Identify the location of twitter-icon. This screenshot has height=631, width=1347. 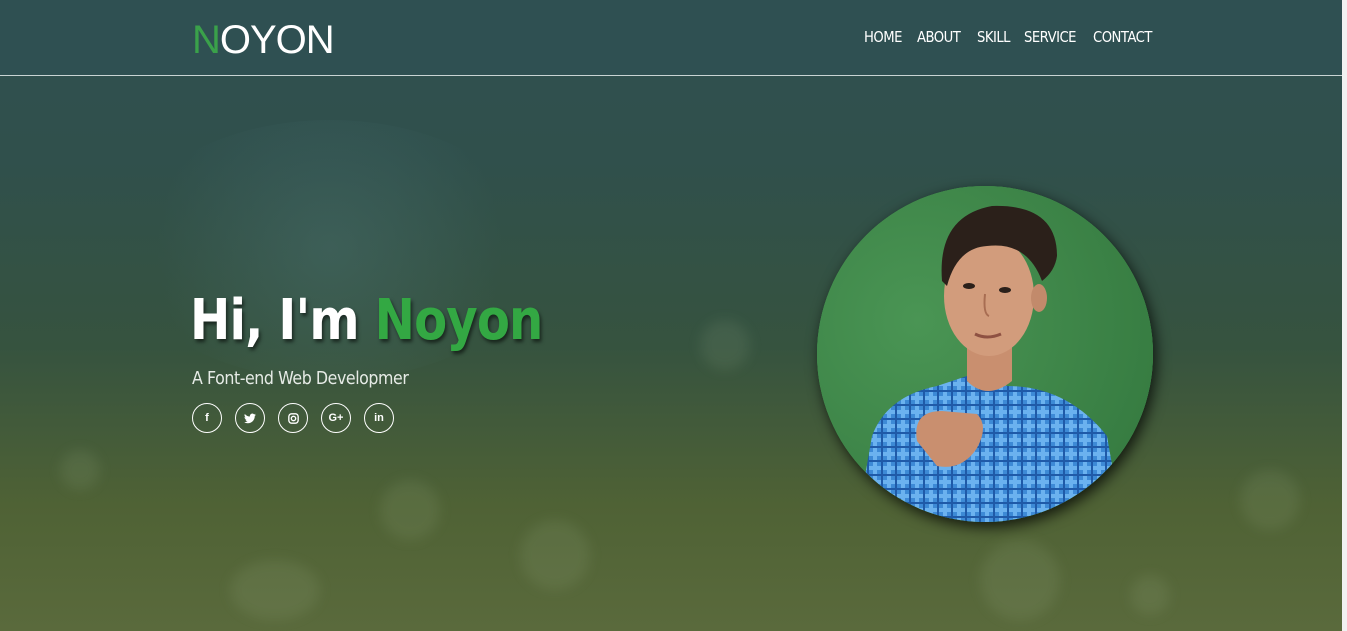
(250, 418).